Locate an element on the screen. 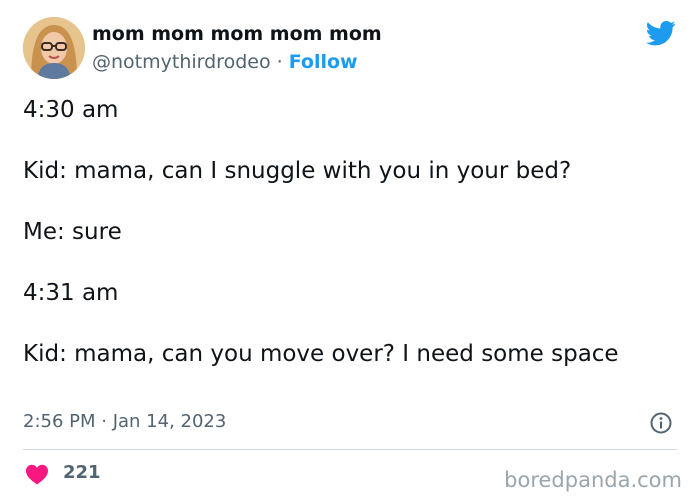  follow-link: Follow is located at coordinates (323, 62).